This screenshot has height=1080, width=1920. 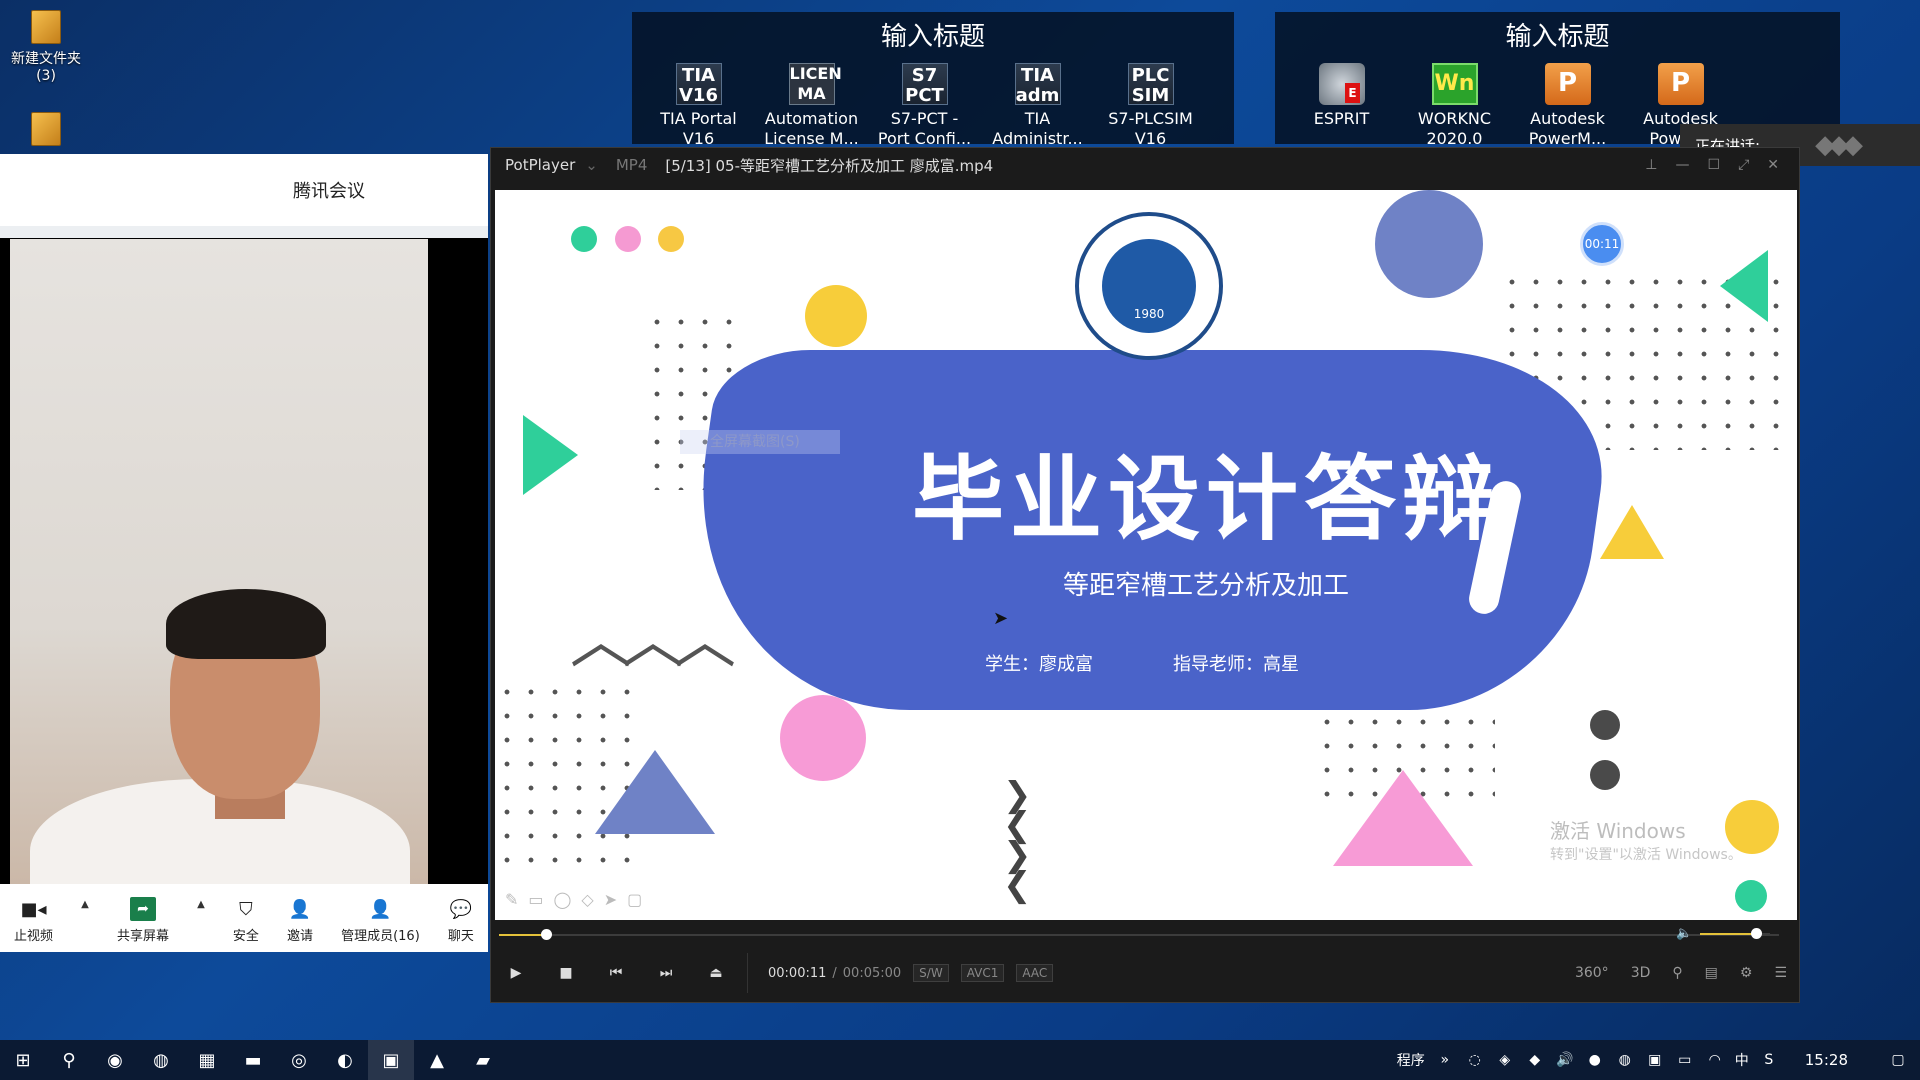 What do you see at coordinates (1341, 118) in the screenshot?
I see `shortcut-label: ESPRIT` at bounding box center [1341, 118].